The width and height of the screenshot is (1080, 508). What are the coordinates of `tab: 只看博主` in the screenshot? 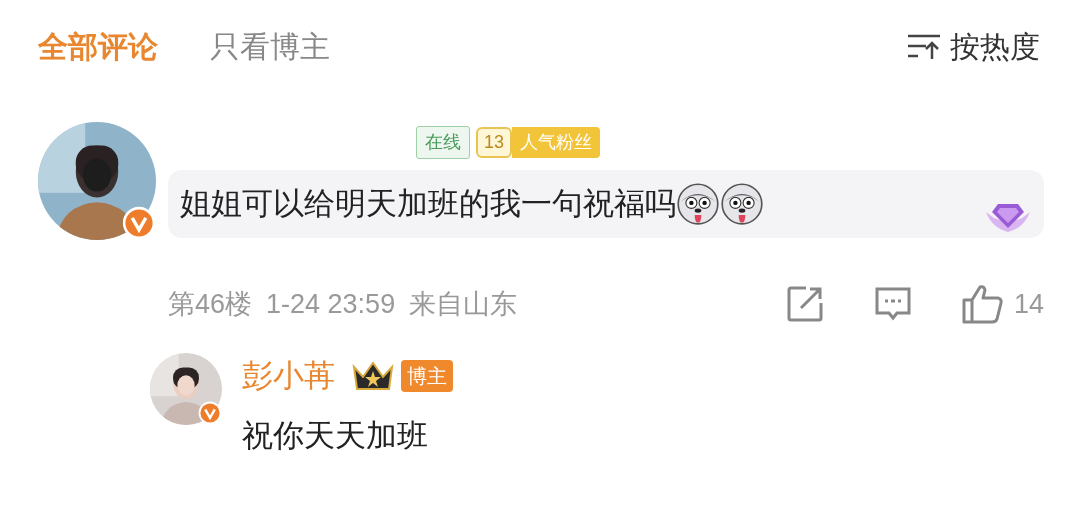 It's located at (270, 46).